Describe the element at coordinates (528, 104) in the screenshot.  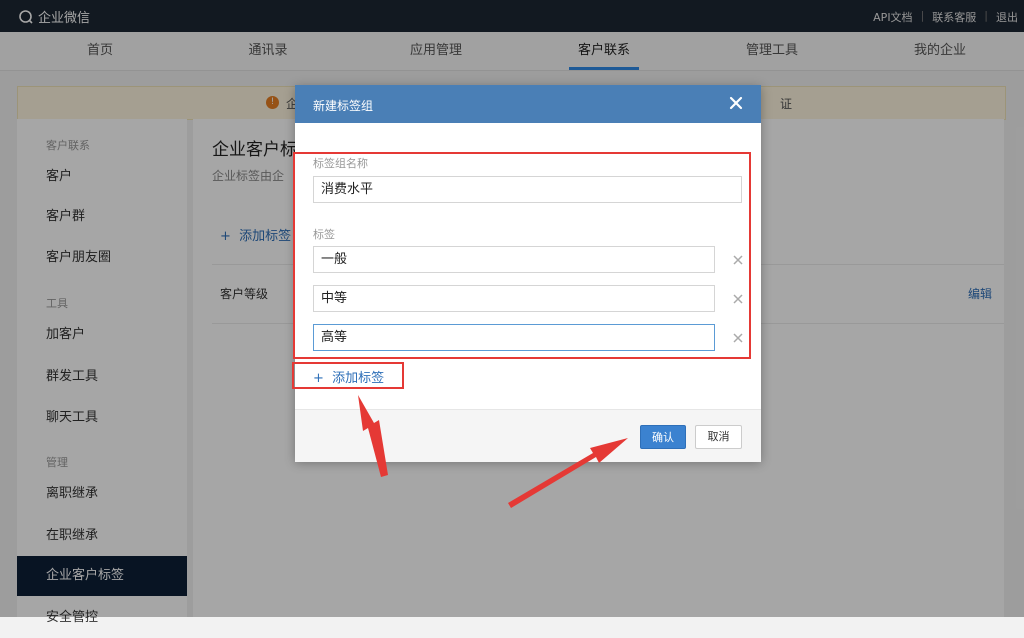
I see `dialog-header: 新建标签组` at that location.